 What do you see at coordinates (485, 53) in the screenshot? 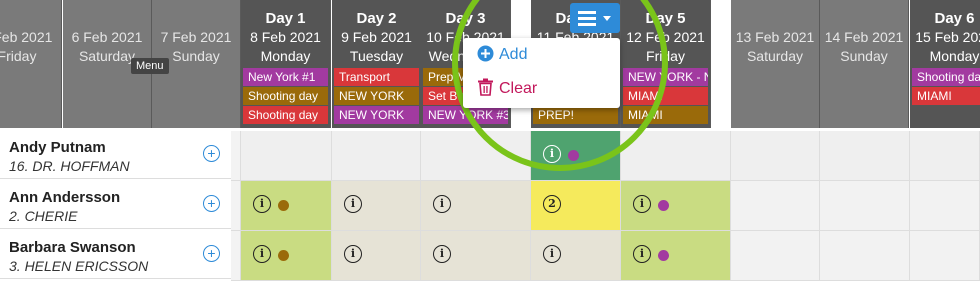
I see `plus-circle-icon` at bounding box center [485, 53].